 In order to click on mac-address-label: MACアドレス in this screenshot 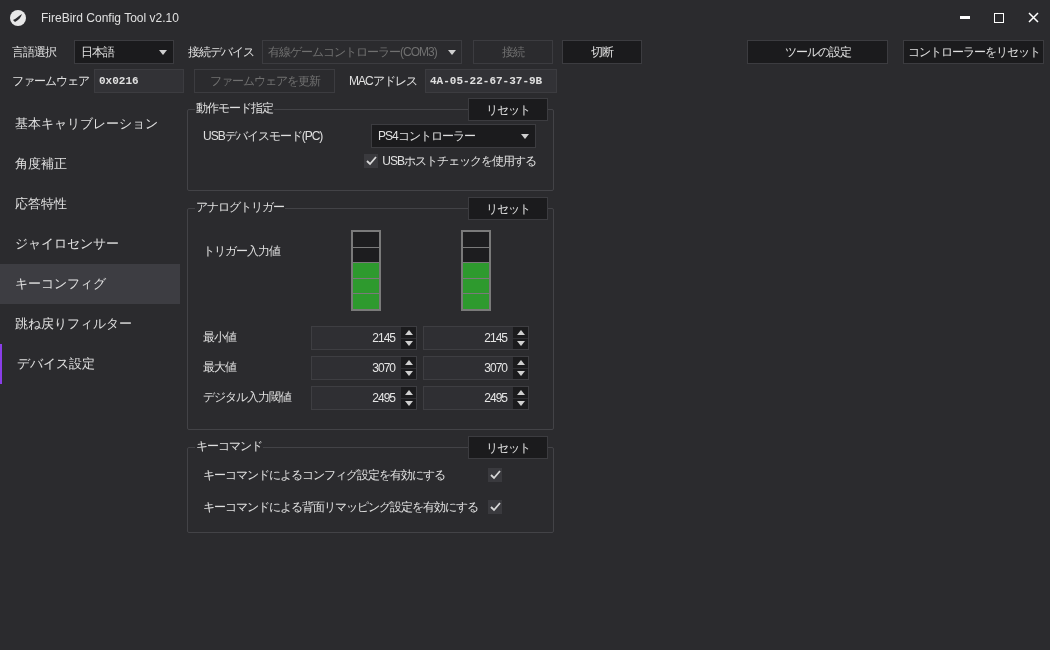, I will do `click(383, 81)`.